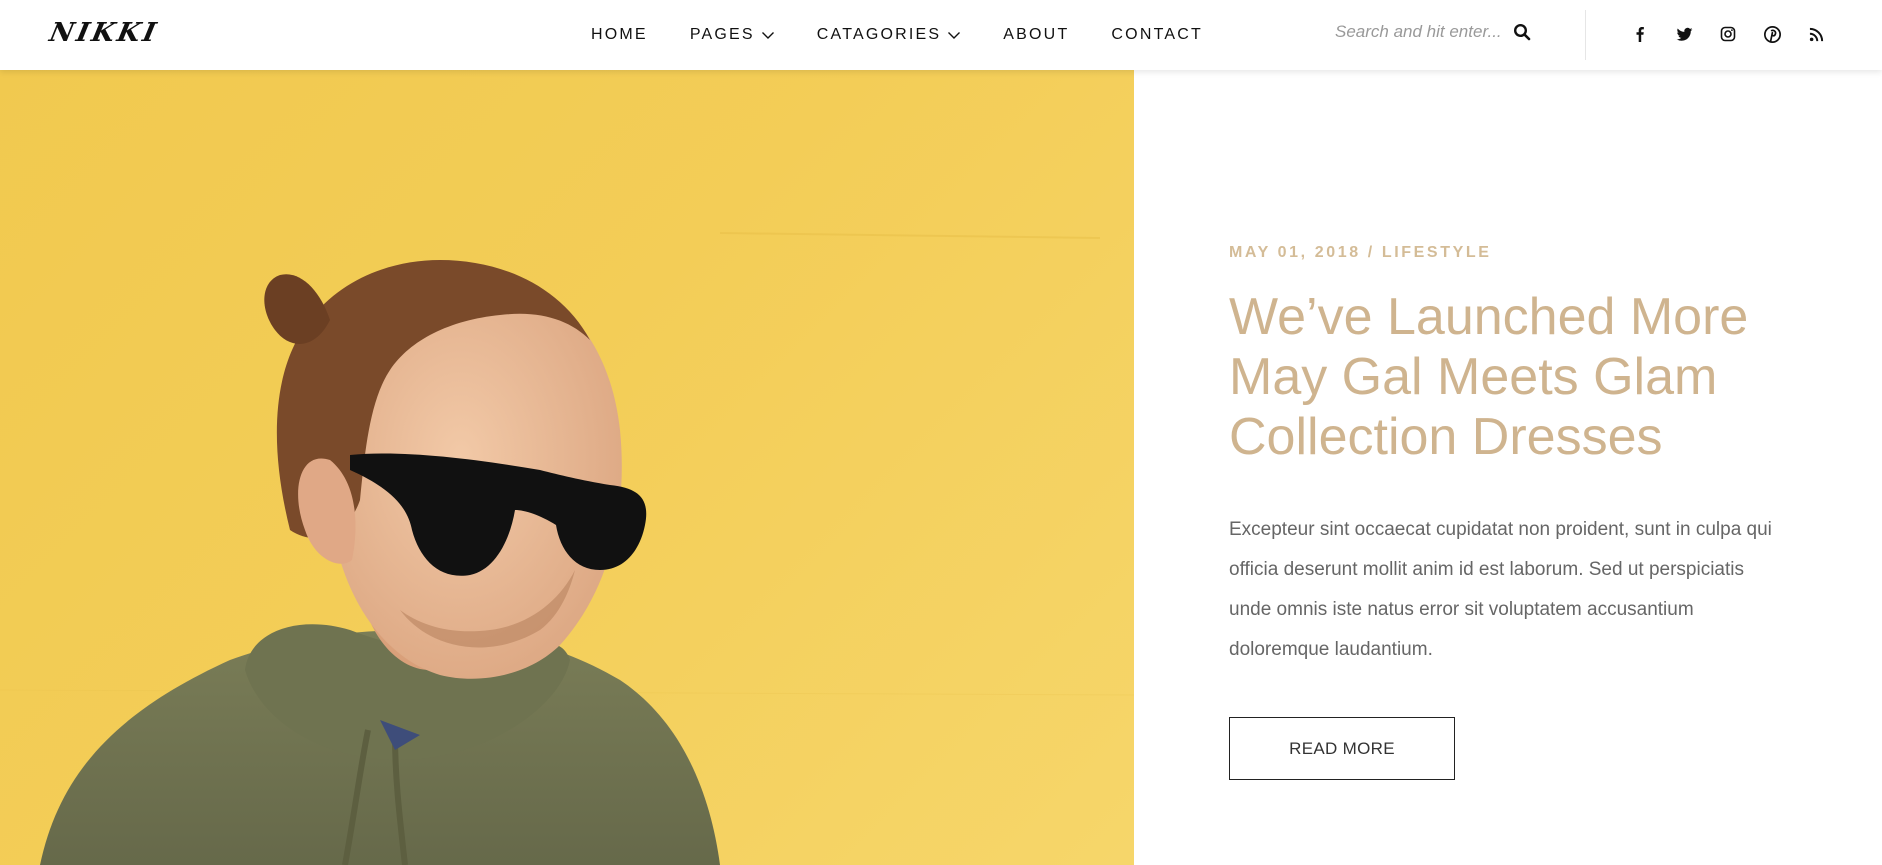  What do you see at coordinates (1772, 34) in the screenshot?
I see `pinterest-icon` at bounding box center [1772, 34].